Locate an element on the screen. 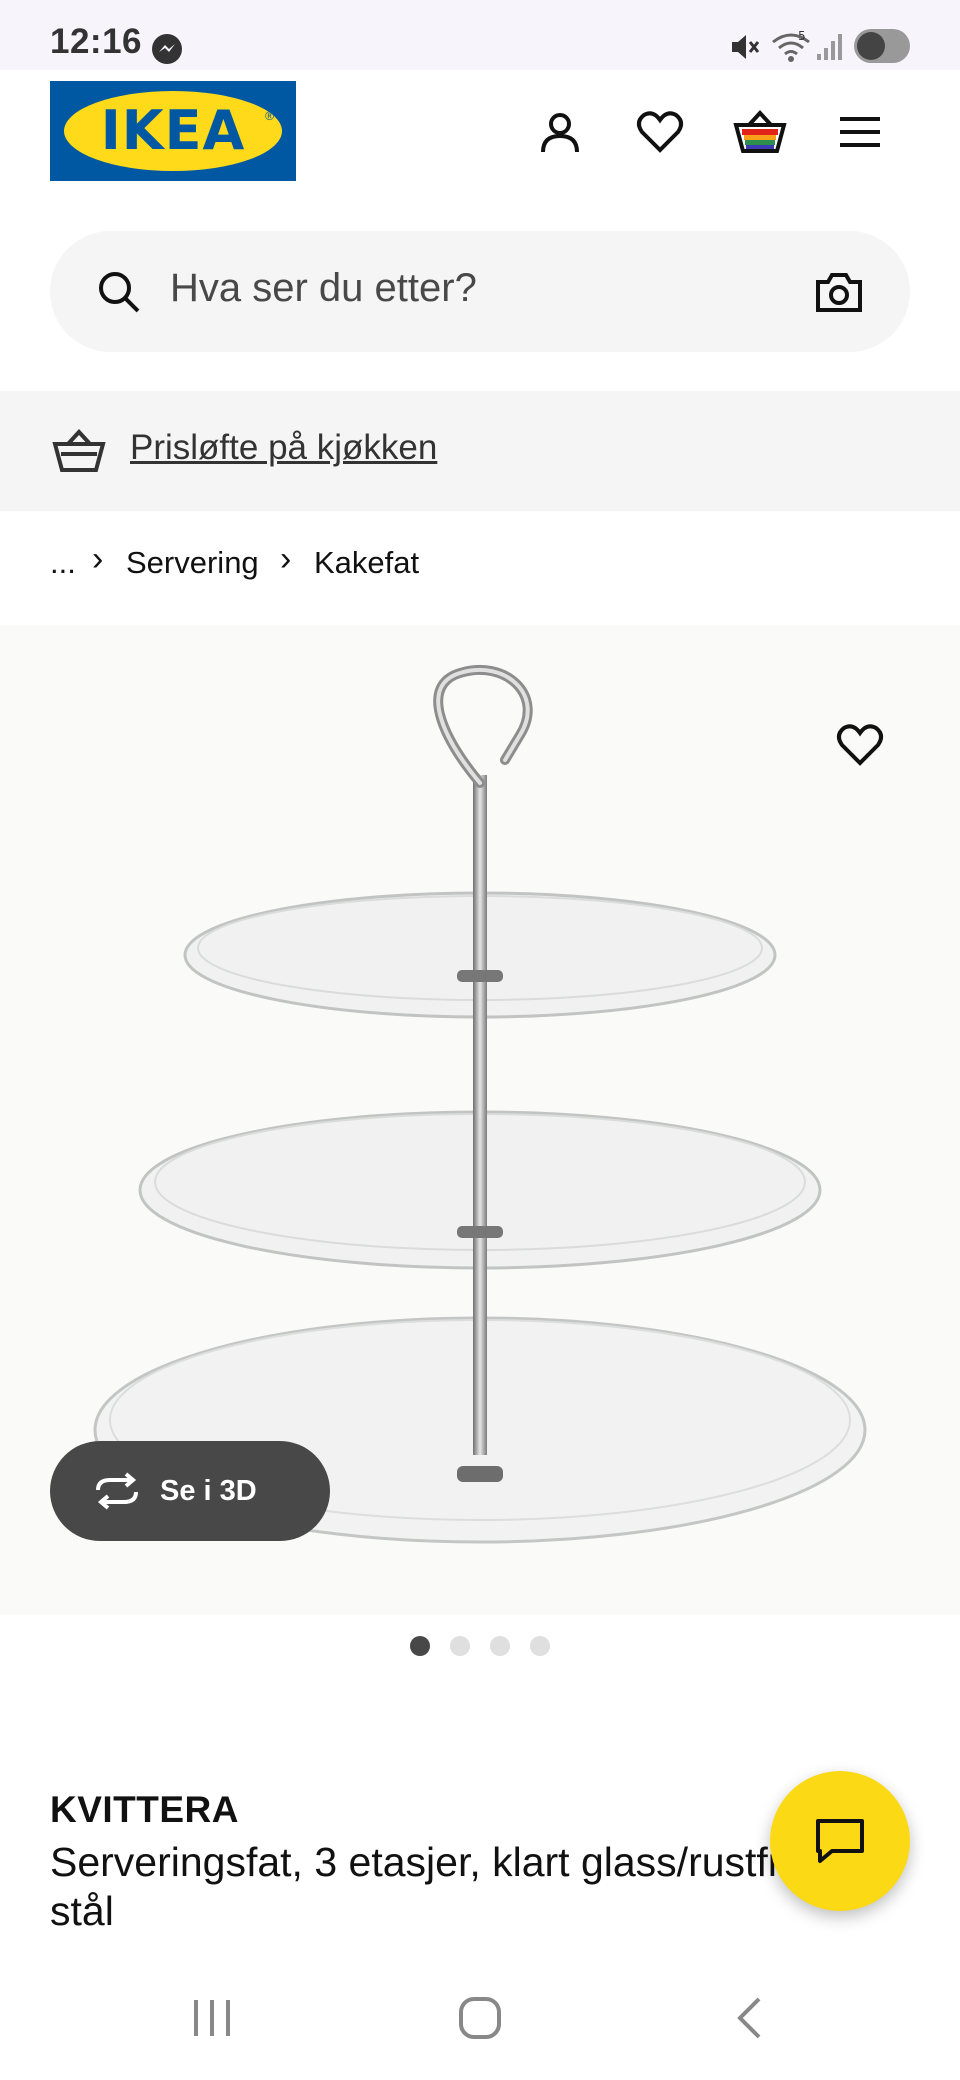 The width and height of the screenshot is (960, 2080). menu-button is located at coordinates (860, 132).